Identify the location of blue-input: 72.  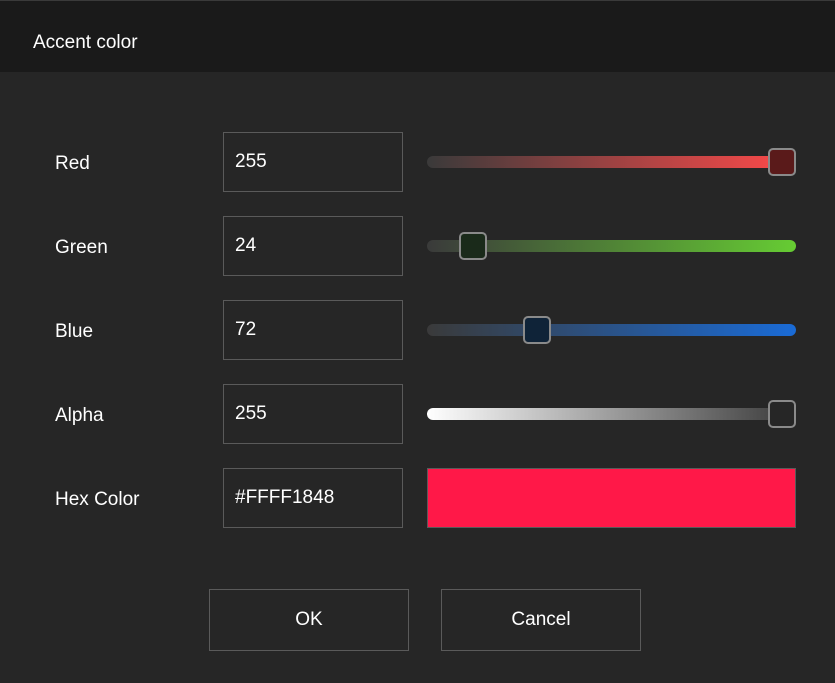
(313, 330).